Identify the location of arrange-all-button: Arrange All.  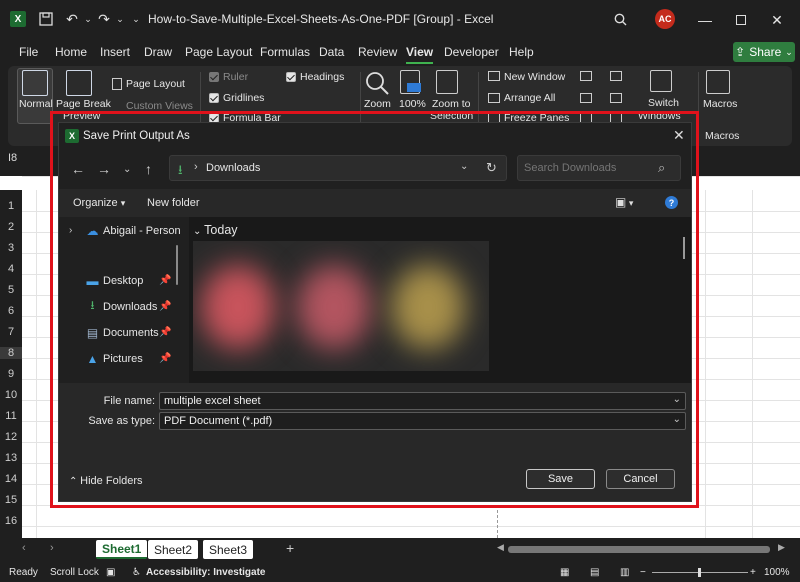
(529, 98).